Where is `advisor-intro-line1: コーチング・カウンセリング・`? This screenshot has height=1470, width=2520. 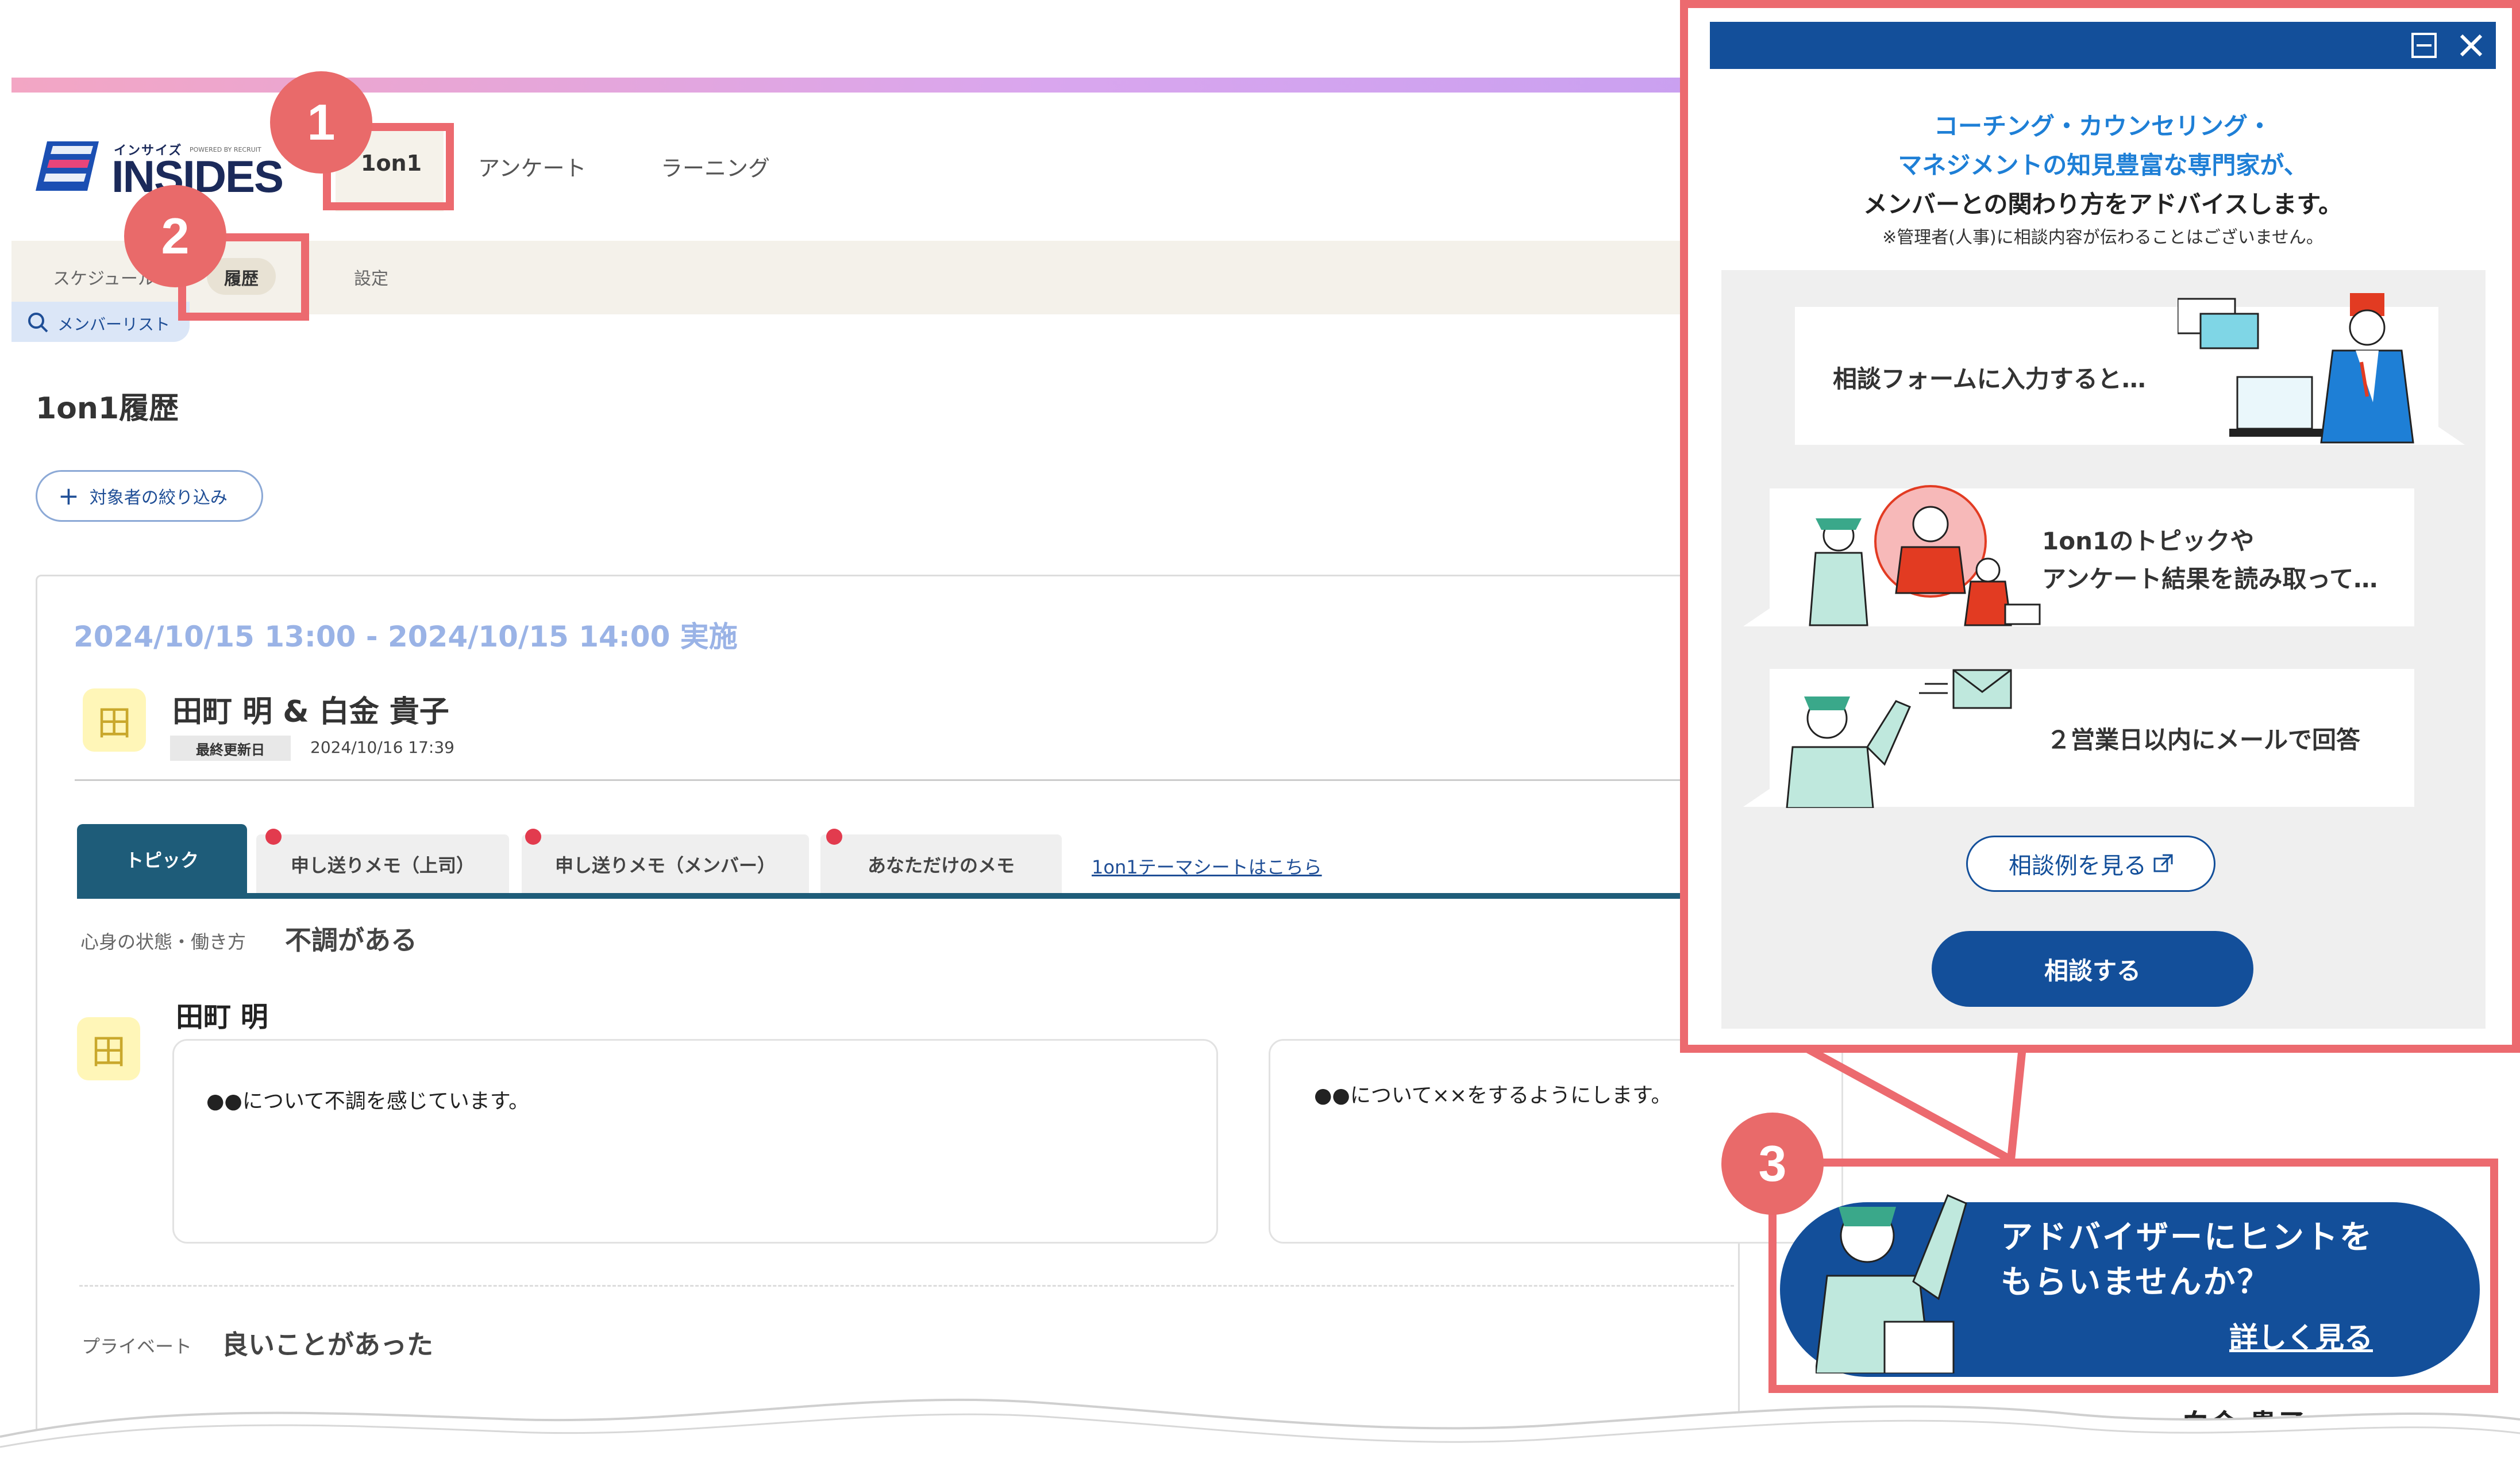 advisor-intro-line1: コーチング・カウンセリング・ is located at coordinates (2102, 126).